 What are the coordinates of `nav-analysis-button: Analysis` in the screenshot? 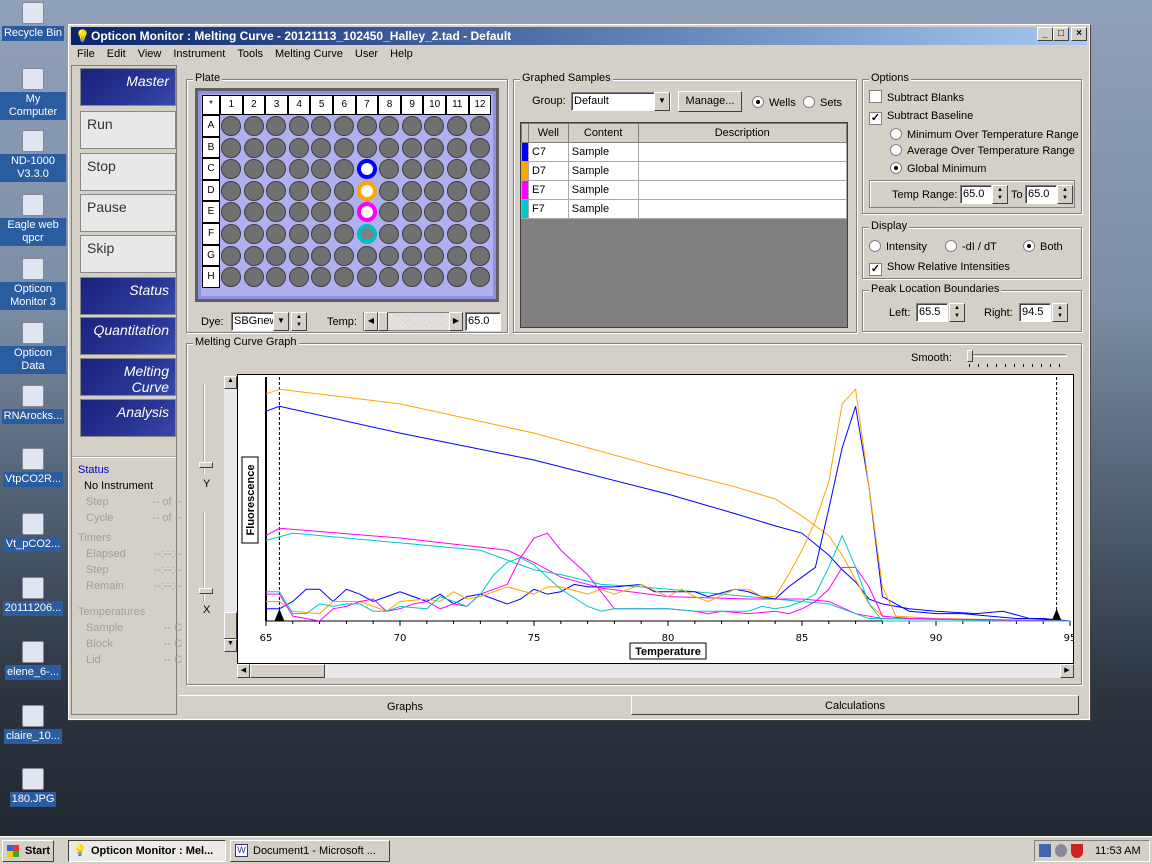 It's located at (128, 418).